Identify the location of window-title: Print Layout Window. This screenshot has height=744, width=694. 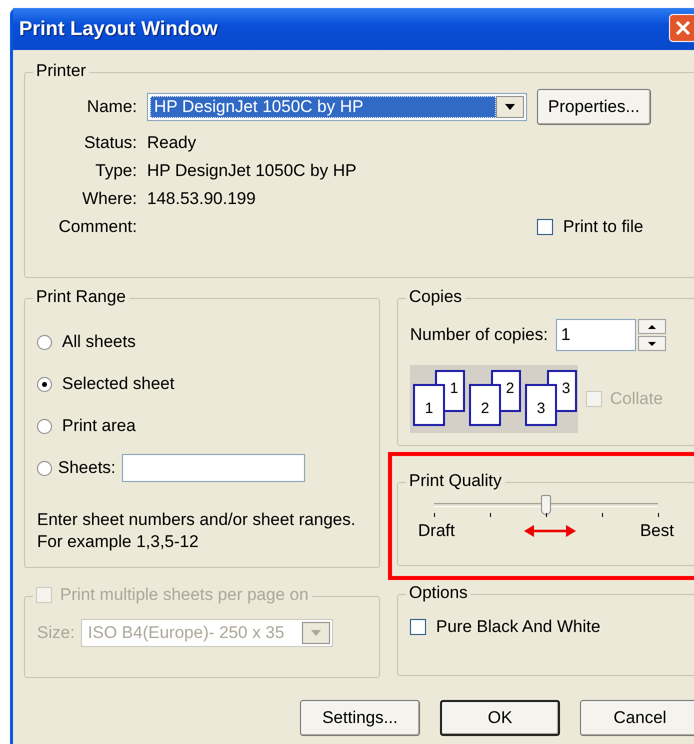
(118, 29).